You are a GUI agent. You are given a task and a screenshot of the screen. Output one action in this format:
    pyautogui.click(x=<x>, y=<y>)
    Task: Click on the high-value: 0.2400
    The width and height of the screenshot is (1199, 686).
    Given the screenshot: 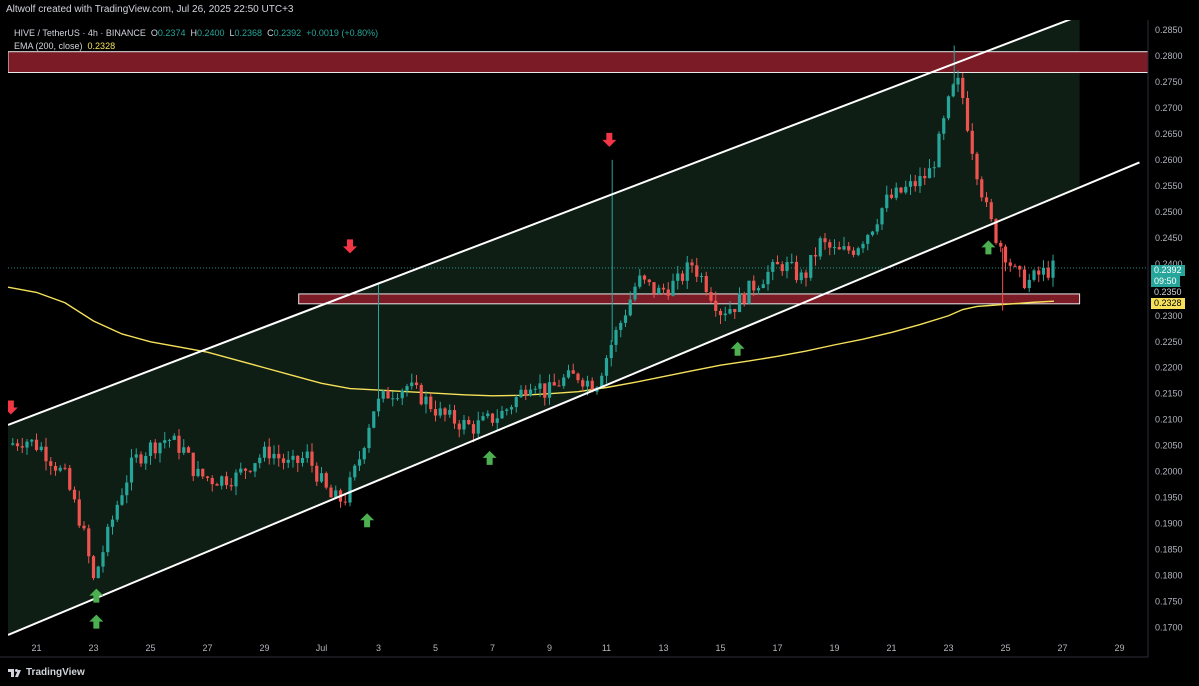 What is the action you would take?
    pyautogui.click(x=210, y=33)
    